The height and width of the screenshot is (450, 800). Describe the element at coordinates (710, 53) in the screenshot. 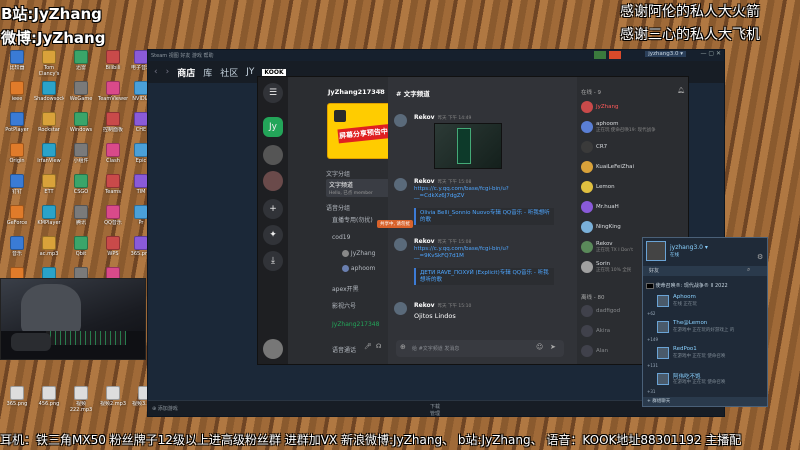

I see `window-controls: — ▢ ✕` at that location.